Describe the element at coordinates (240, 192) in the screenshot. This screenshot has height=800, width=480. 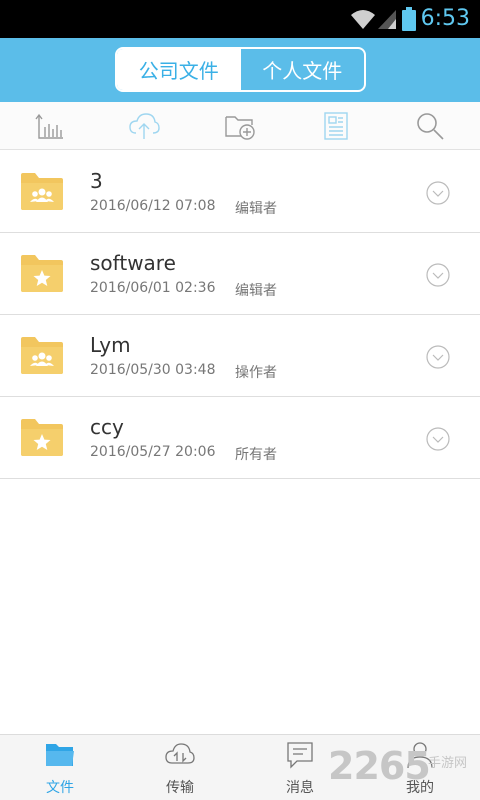
I see `file-row: 3 2016/06/12 07:08 编辑者` at that location.